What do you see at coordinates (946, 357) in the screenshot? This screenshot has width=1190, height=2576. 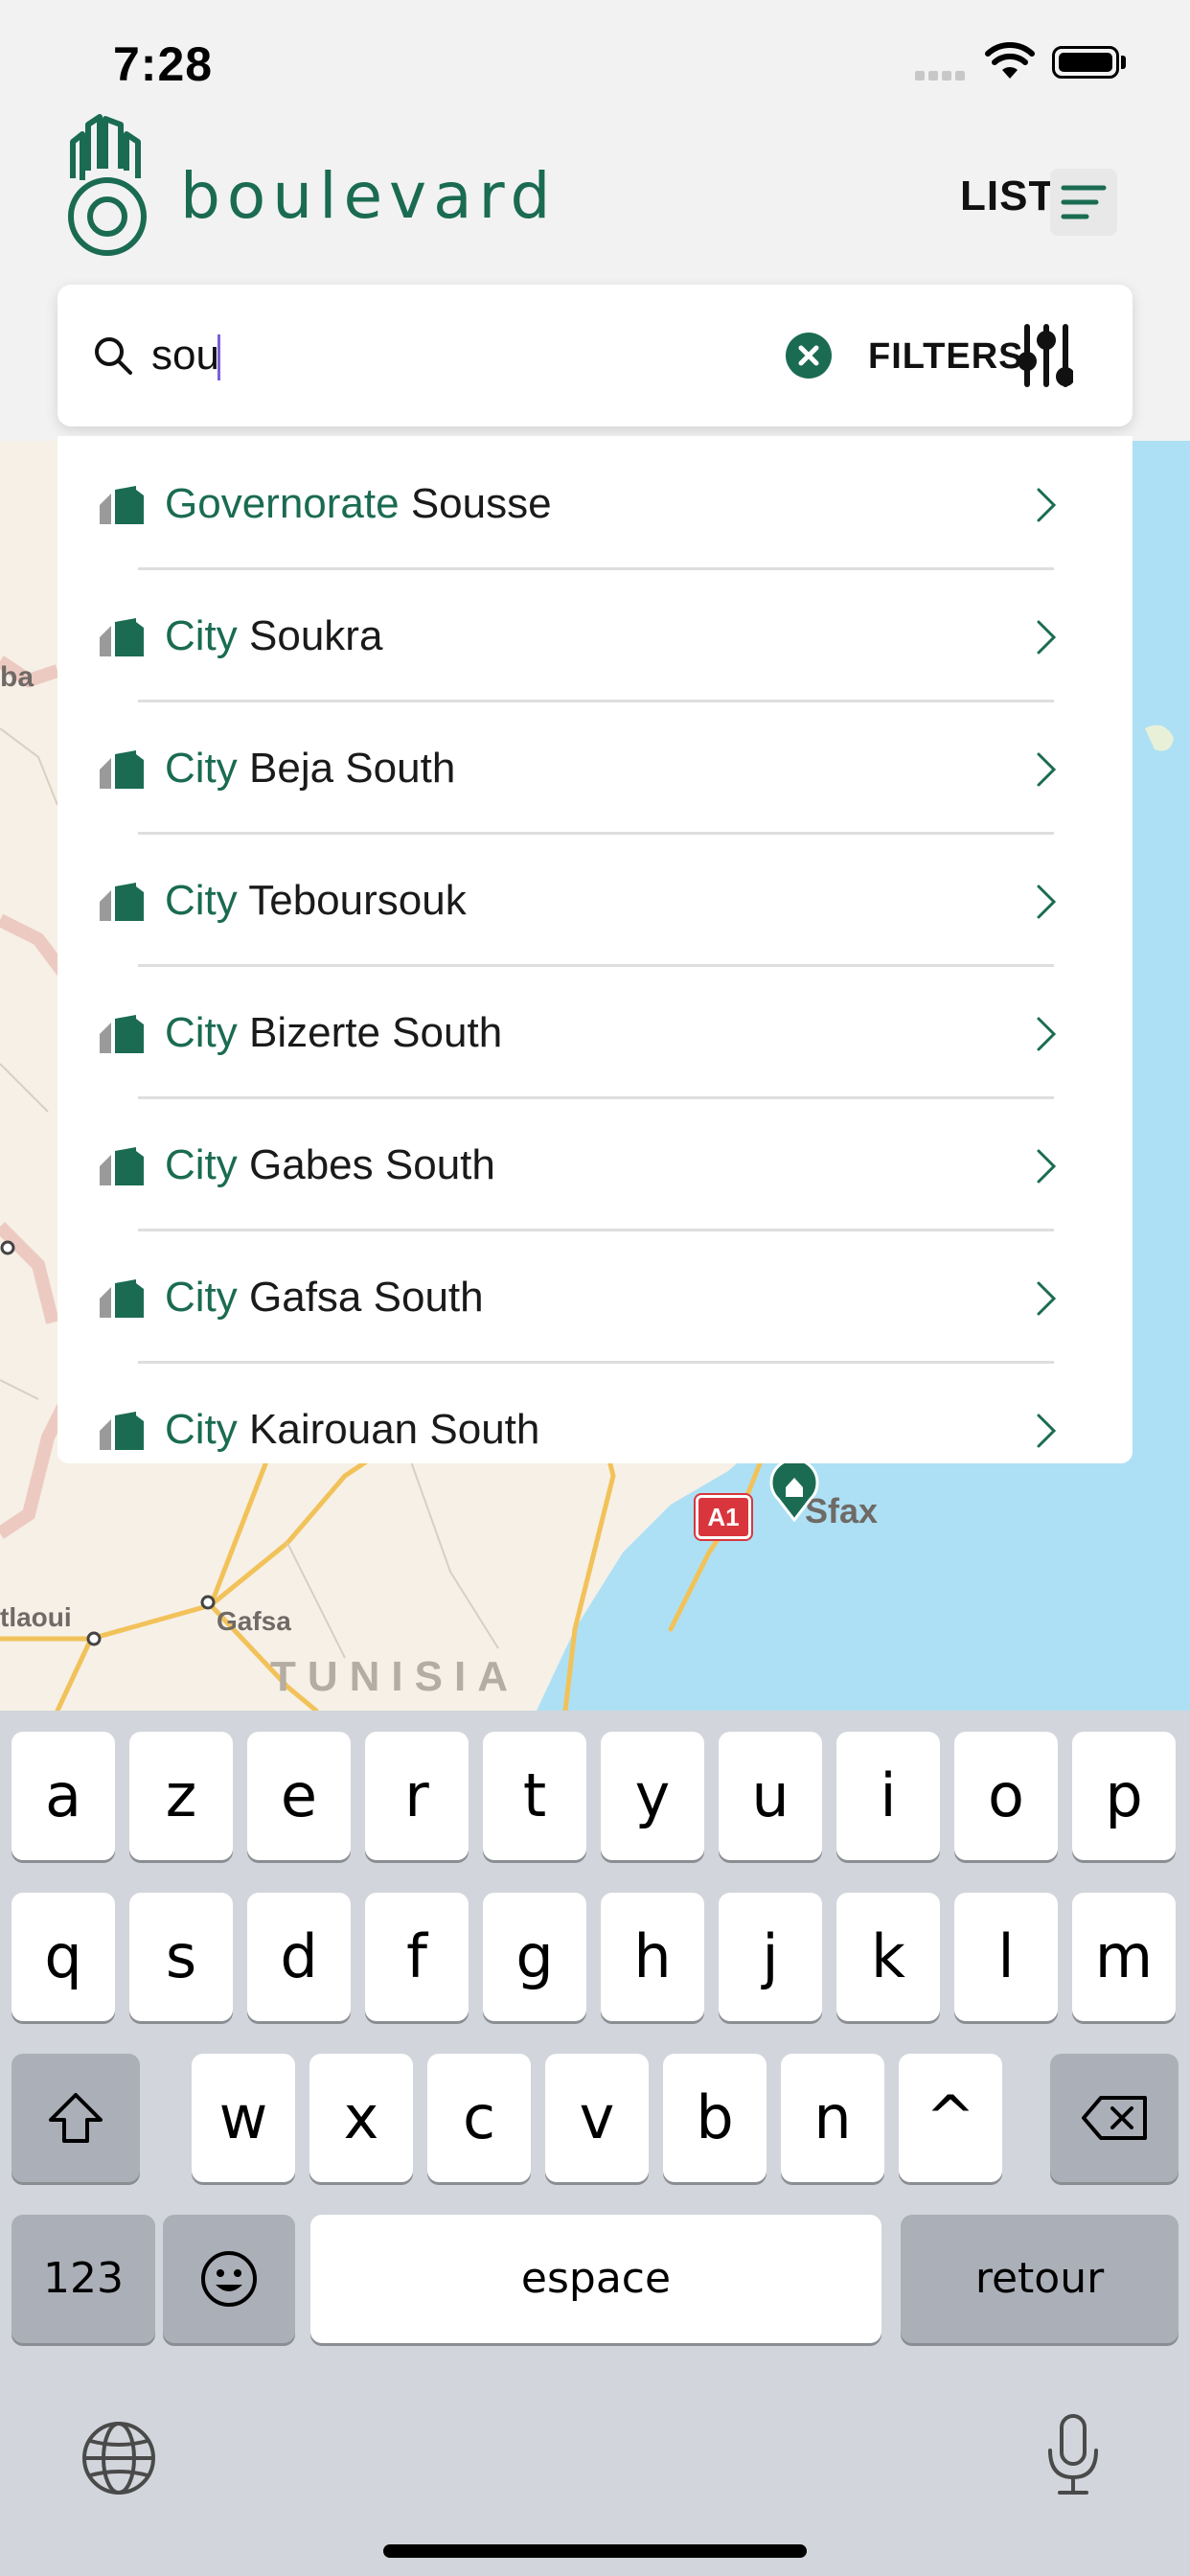 I see `filters-button: FILTERS` at bounding box center [946, 357].